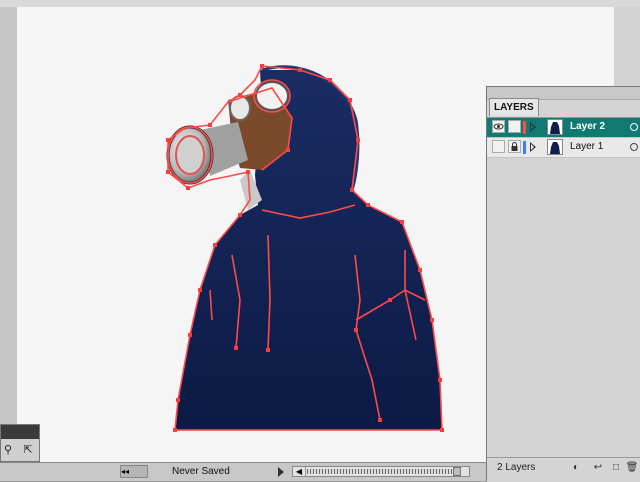 The image size is (640, 482). I want to click on scroll-track, so click(382, 471).